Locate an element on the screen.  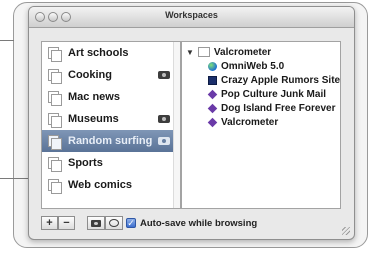
workspace-item: Random surfing is located at coordinates (111, 141).